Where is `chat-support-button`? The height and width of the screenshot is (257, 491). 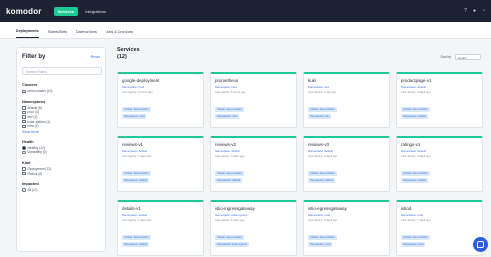 chat-support-button is located at coordinates (480, 244).